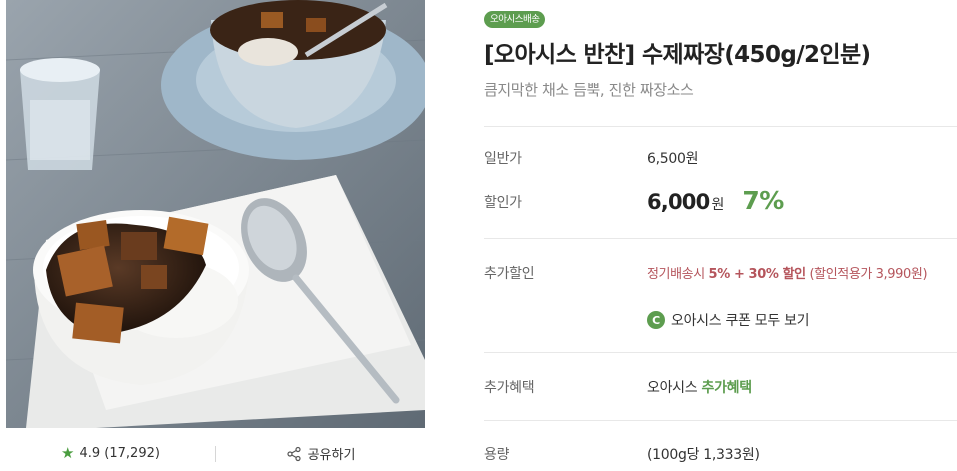 This screenshot has width=957, height=471. I want to click on capacity-label: 용량, so click(497, 455).